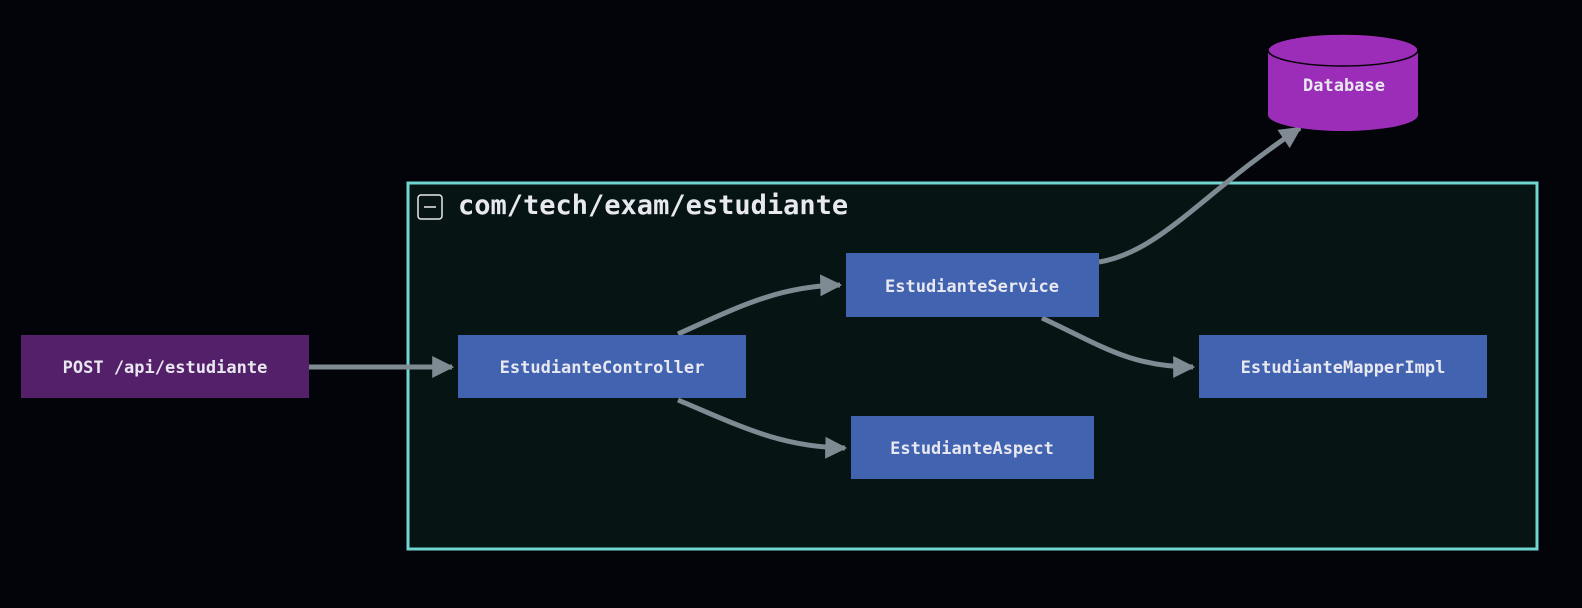 This screenshot has height=608, width=1582. I want to click on node-service-label: EstudianteService, so click(972, 287).